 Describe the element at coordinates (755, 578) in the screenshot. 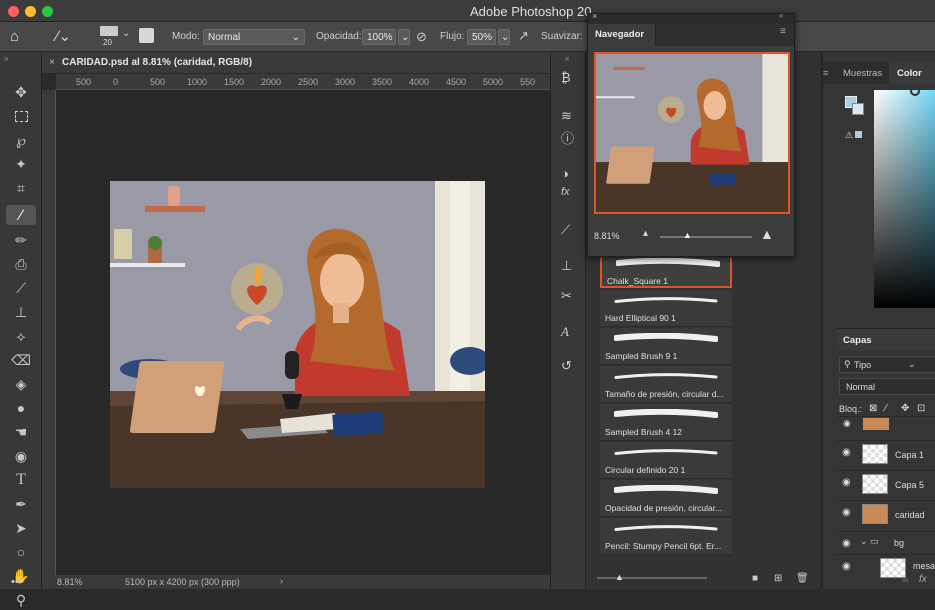

I see `folder-icon: ■` at that location.